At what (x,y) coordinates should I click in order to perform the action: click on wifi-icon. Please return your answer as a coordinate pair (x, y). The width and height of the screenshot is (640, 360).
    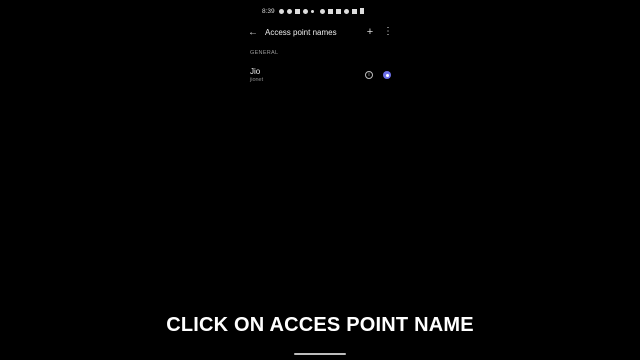
    Looking at the image, I should click on (346, 11).